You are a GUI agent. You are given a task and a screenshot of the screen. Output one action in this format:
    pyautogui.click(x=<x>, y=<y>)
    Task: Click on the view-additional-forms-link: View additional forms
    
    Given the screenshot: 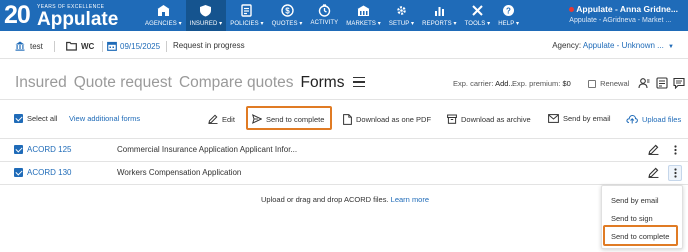 What is the action you would take?
    pyautogui.click(x=104, y=118)
    